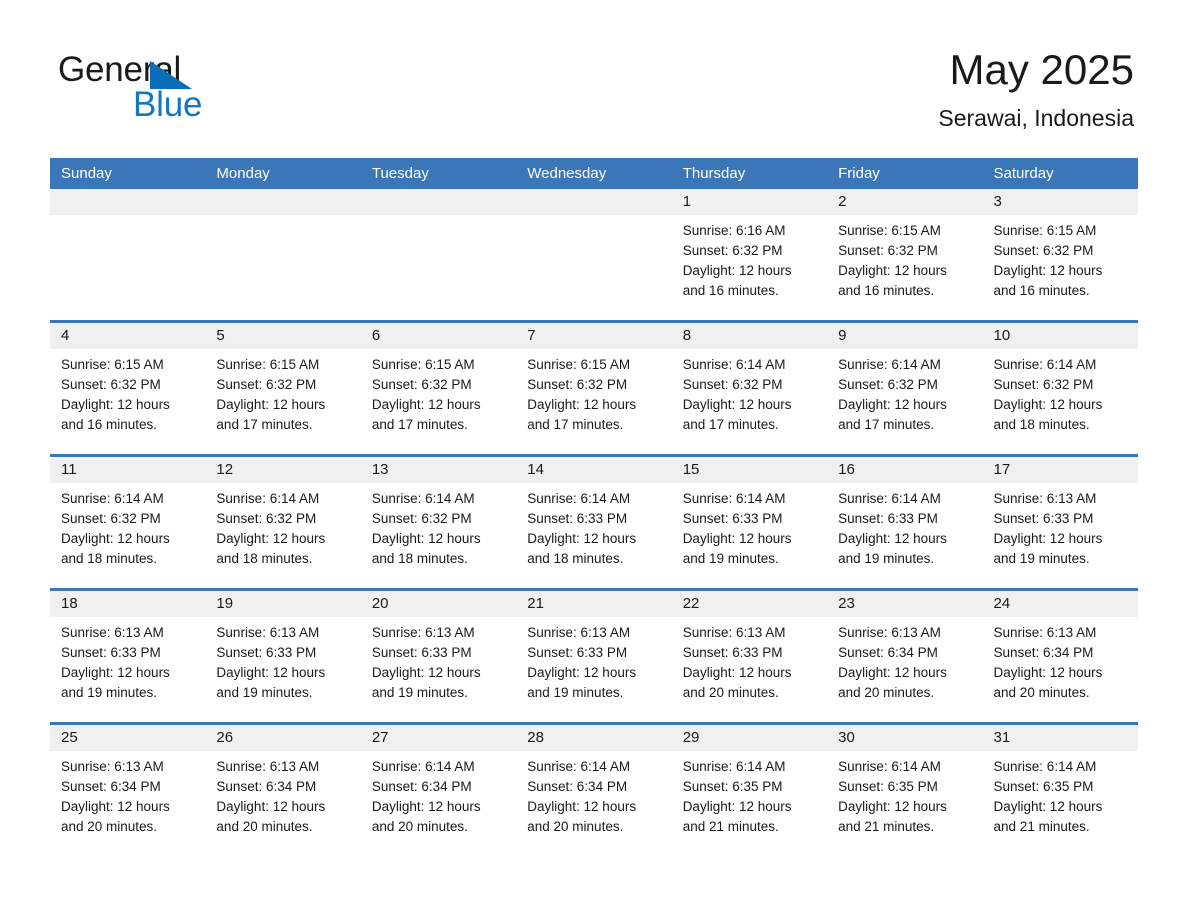 The height and width of the screenshot is (918, 1188). Describe the element at coordinates (1060, 470) in the screenshot. I see `day-number: 17` at that location.